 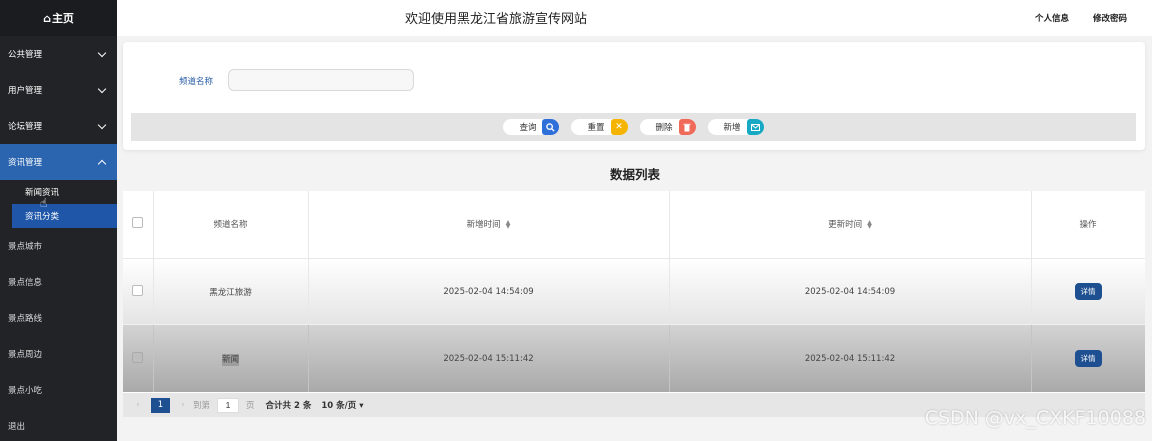 I want to click on query-button-label: 查询, so click(x=528, y=128).